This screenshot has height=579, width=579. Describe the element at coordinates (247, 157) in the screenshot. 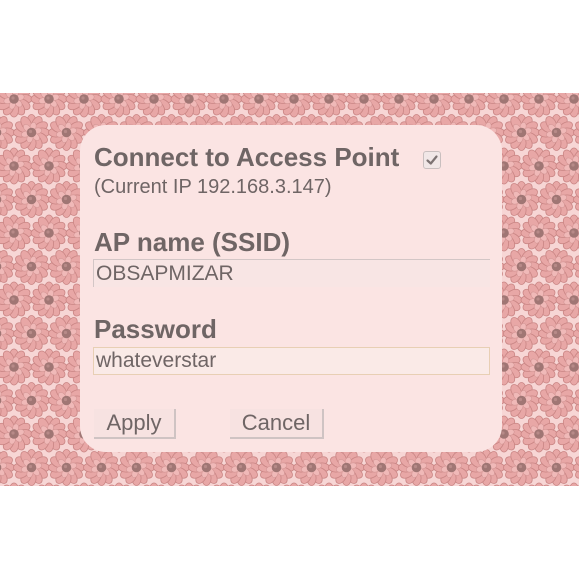

I see `connect-title: Connect to Access Point` at that location.